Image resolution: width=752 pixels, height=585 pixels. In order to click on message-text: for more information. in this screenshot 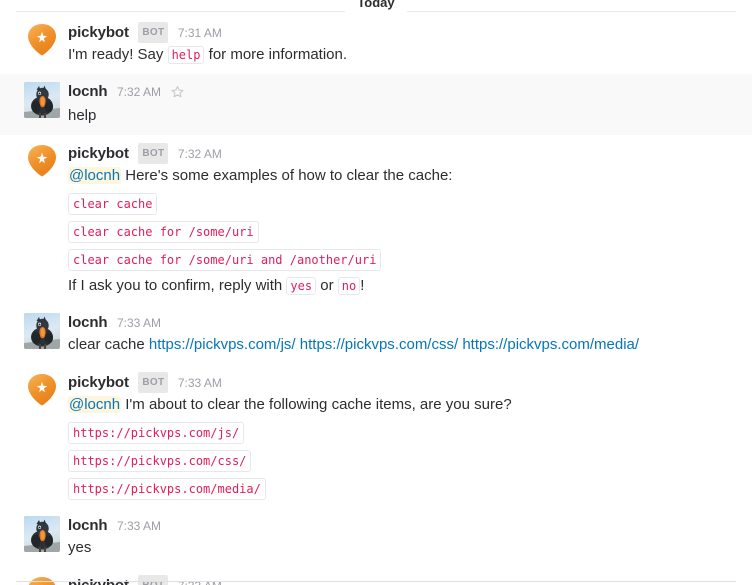, I will do `click(276, 54)`.